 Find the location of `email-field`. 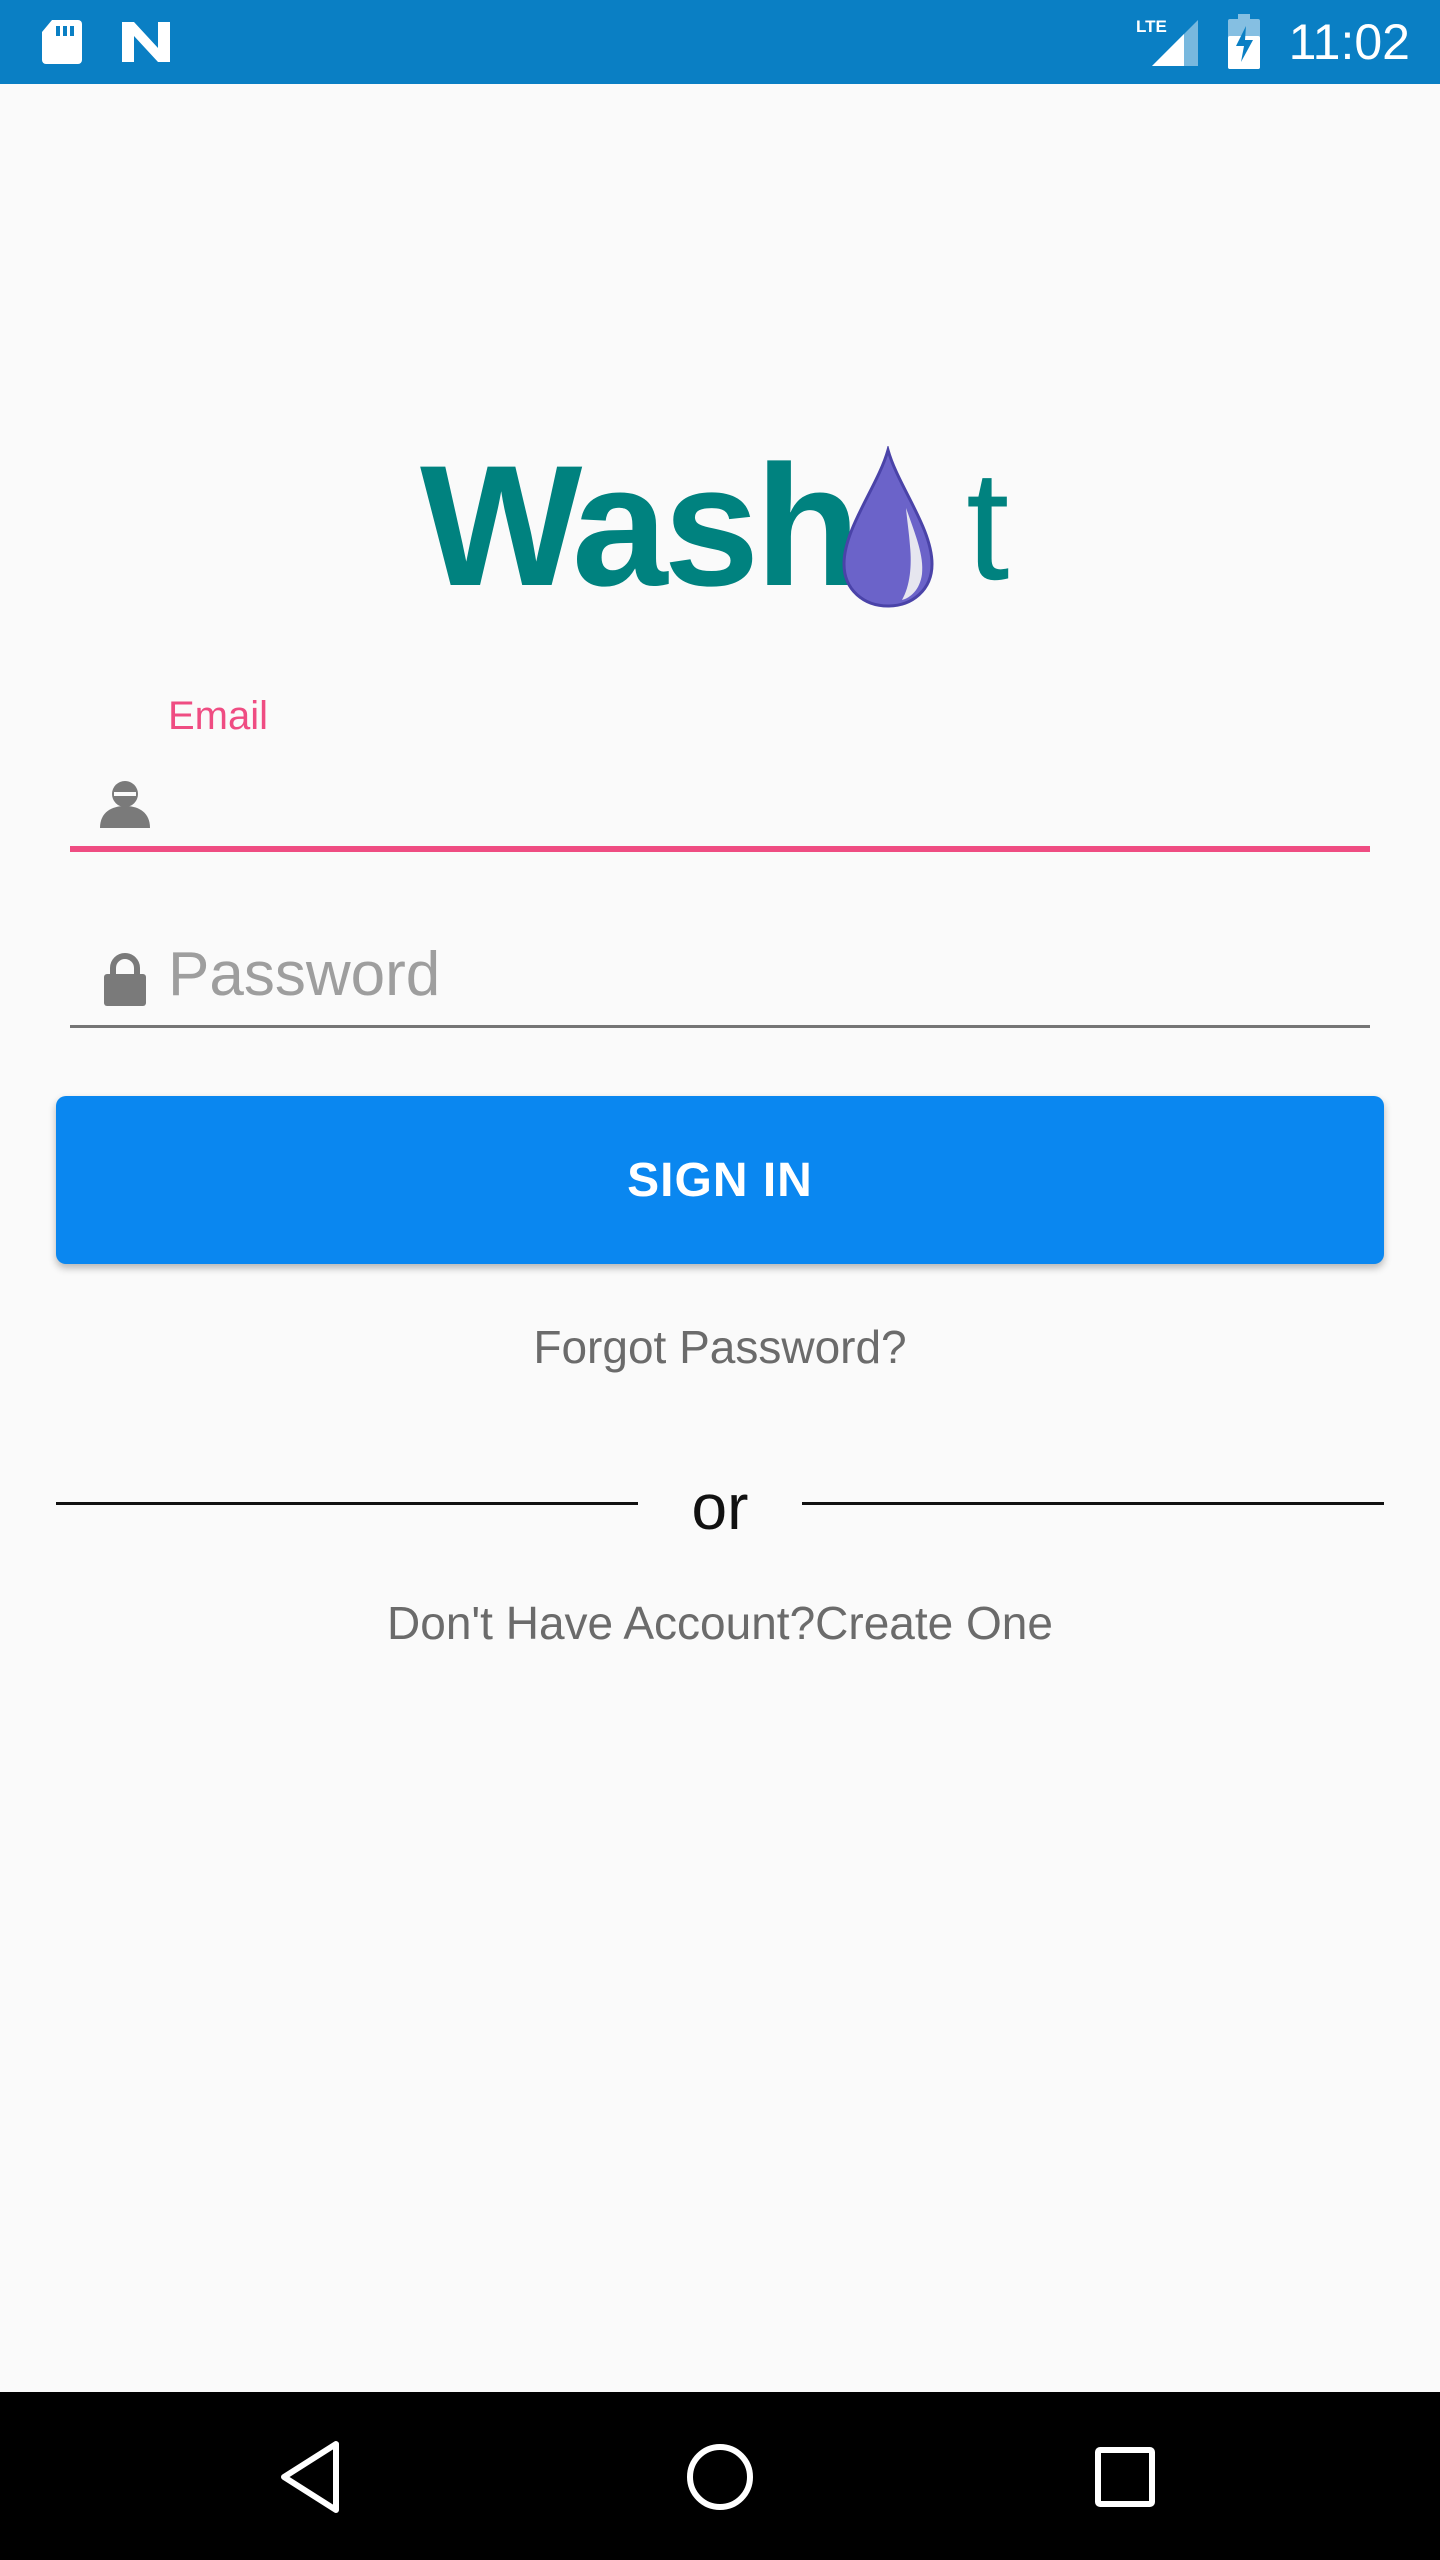

email-field is located at coordinates (720, 804).